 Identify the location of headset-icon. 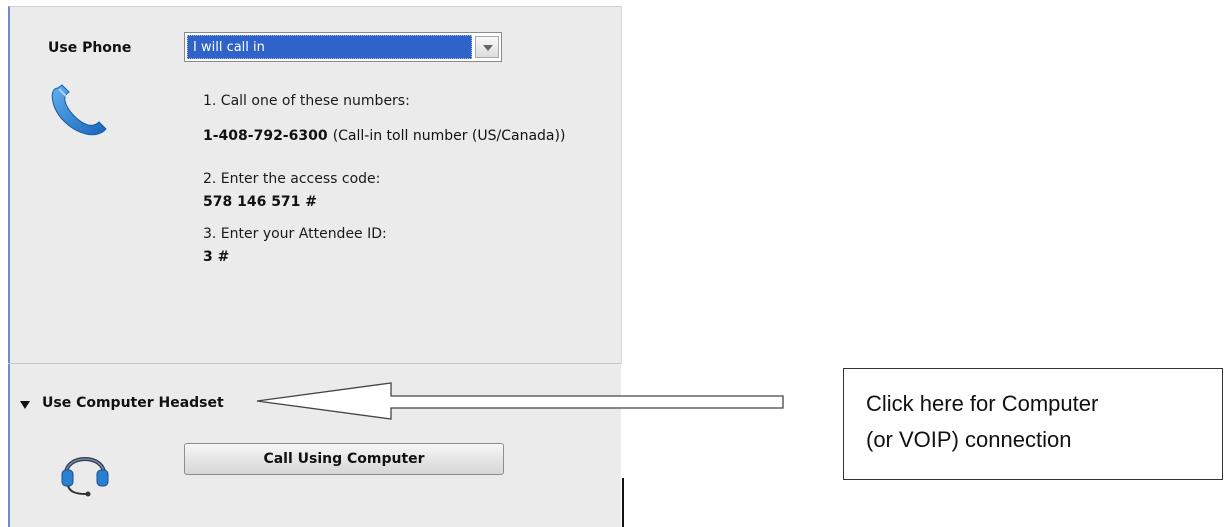
(85, 477).